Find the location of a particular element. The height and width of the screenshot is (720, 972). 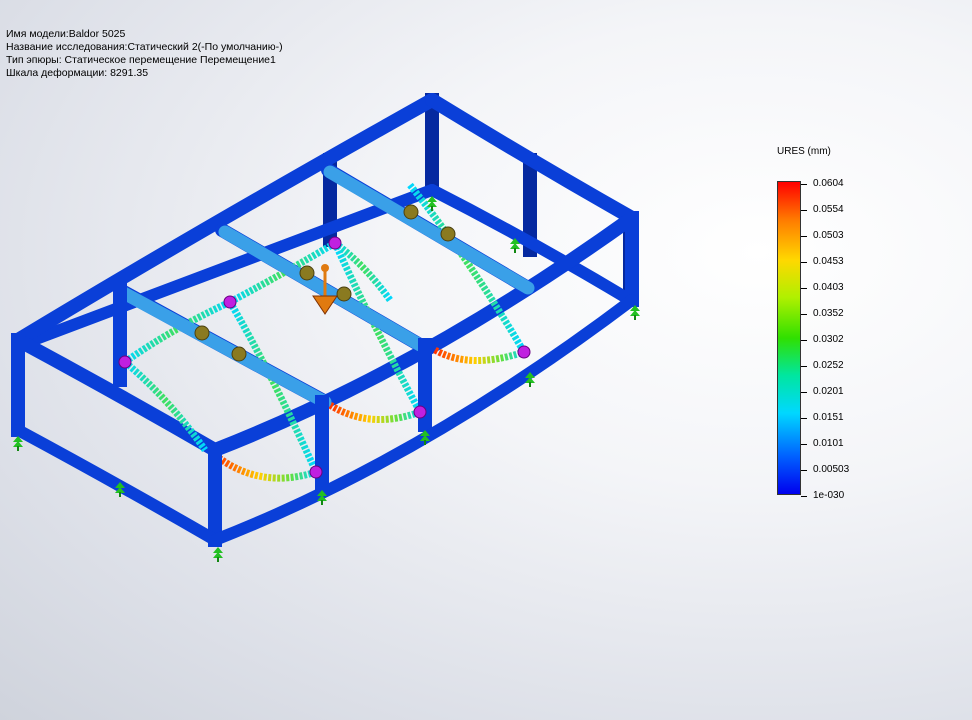

legend-value-label: 0.0352 is located at coordinates (828, 313).